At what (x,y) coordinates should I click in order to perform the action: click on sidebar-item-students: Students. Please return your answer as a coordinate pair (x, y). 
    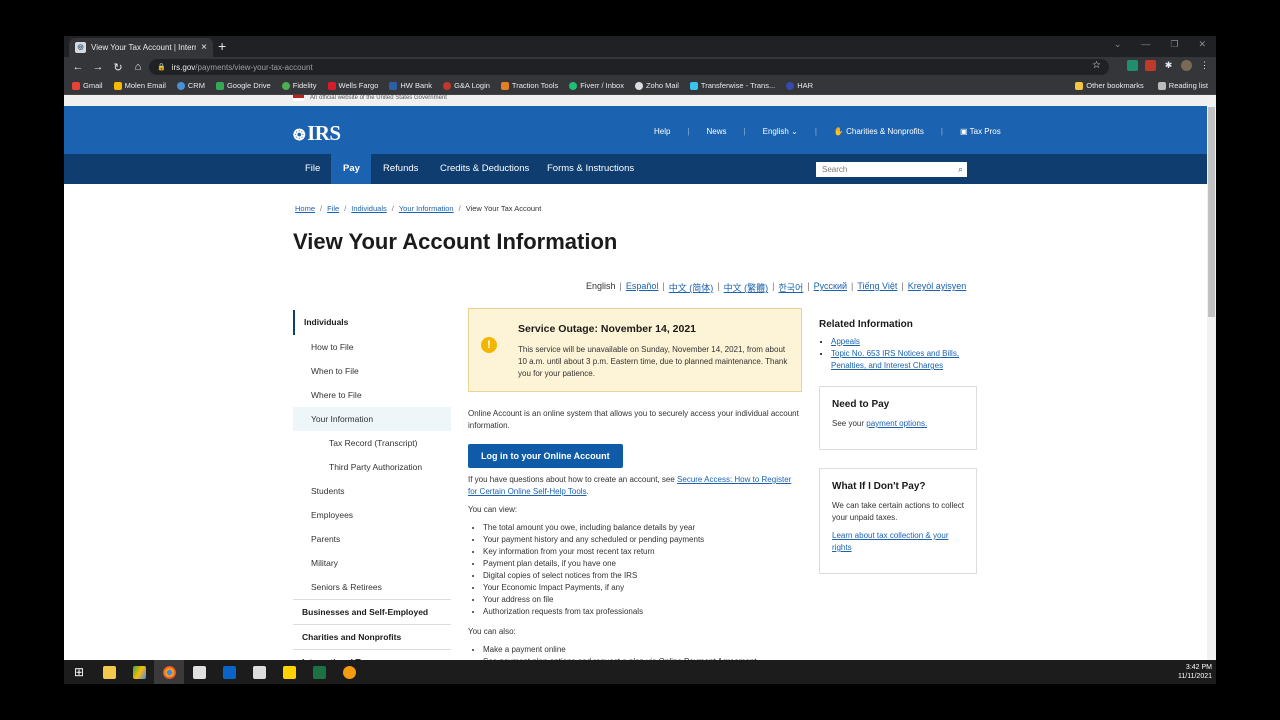
    Looking at the image, I should click on (372, 491).